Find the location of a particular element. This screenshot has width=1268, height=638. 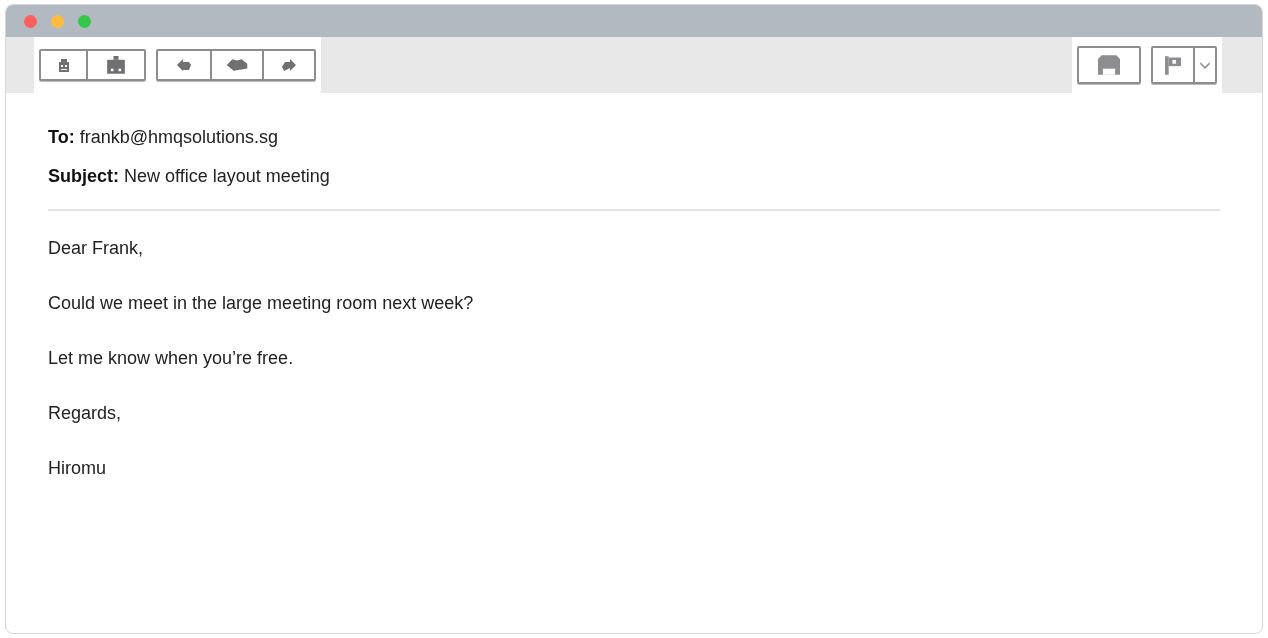

left-arrow-icon is located at coordinates (184, 65).